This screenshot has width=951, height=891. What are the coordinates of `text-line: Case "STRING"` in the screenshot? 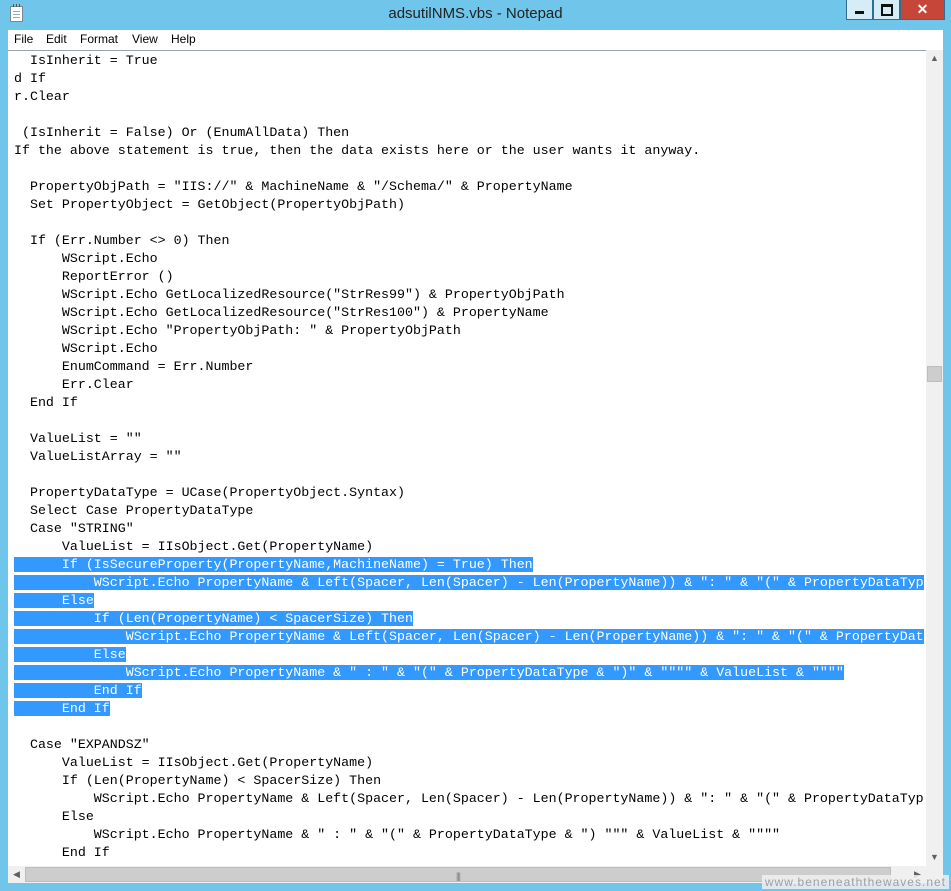 It's located at (469, 529).